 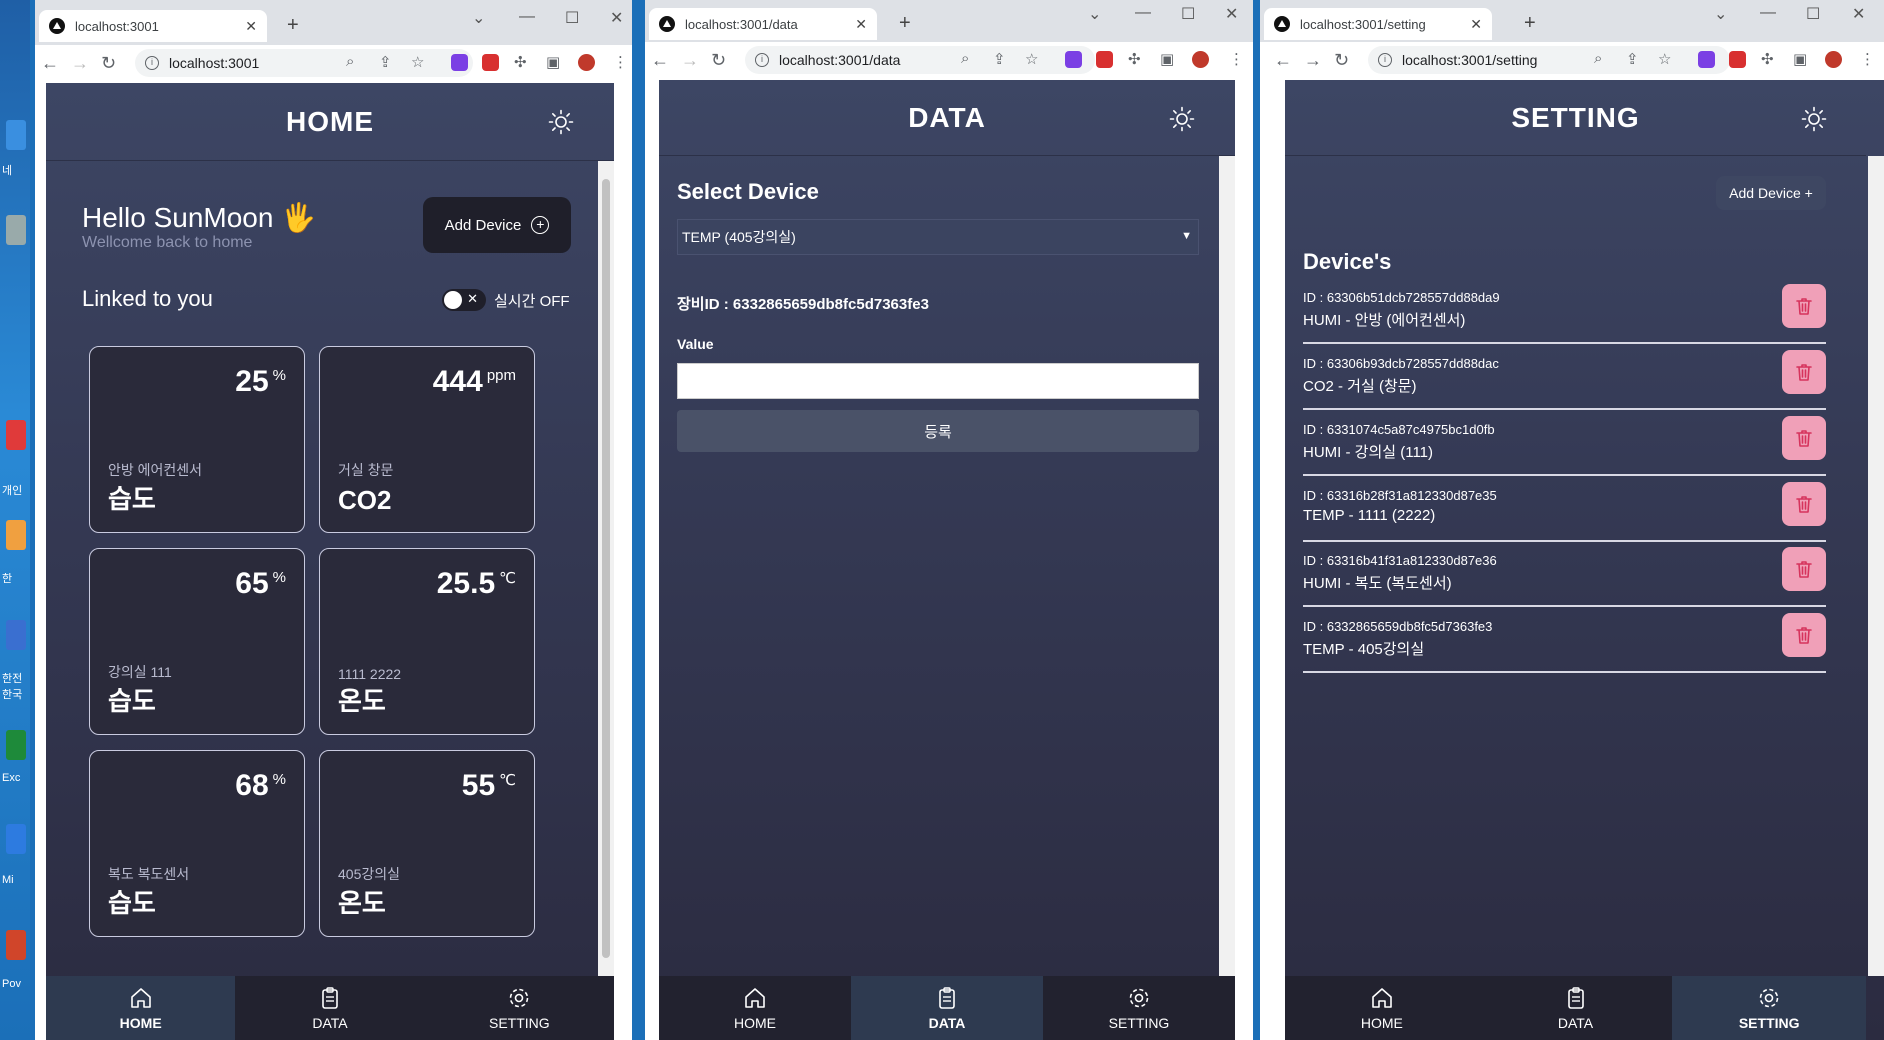 I want to click on sensor-card: 25% 안방 에어컨센서 습도, so click(x=197, y=439).